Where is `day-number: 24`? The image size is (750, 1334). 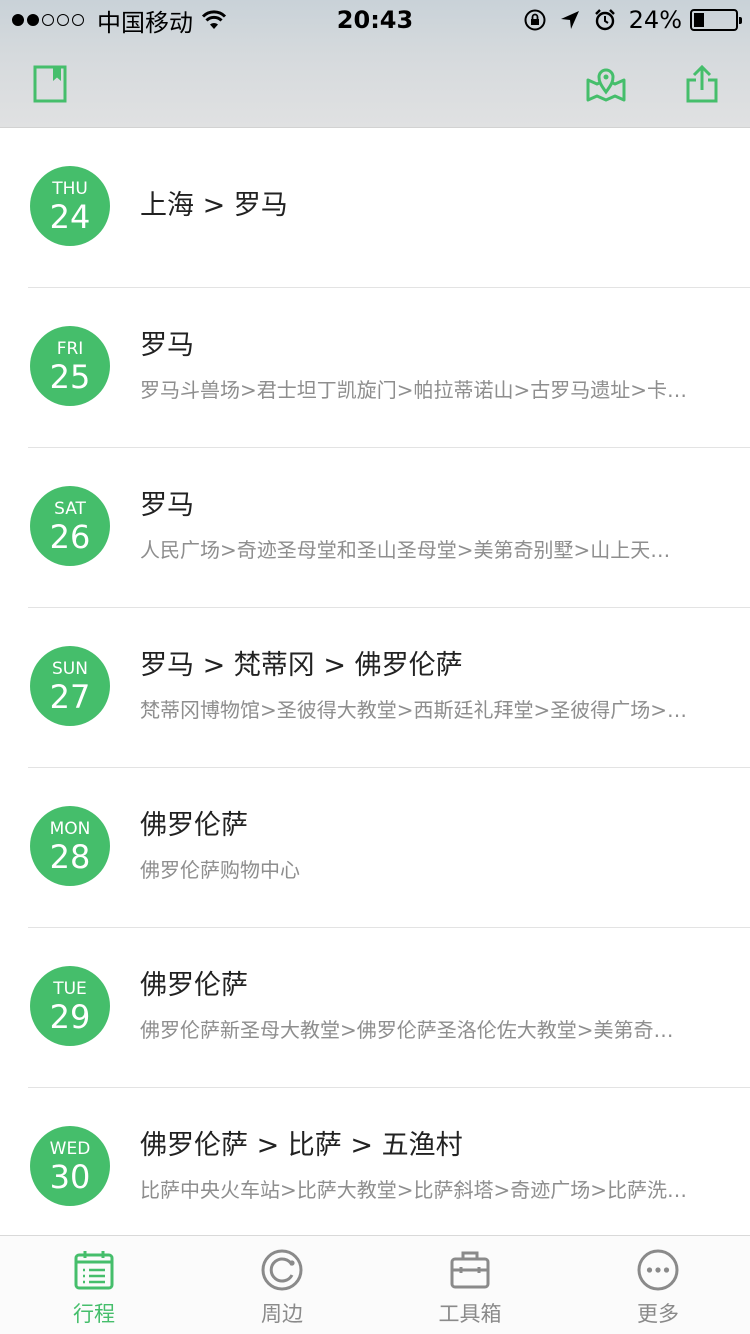
day-number: 24 is located at coordinates (70, 217).